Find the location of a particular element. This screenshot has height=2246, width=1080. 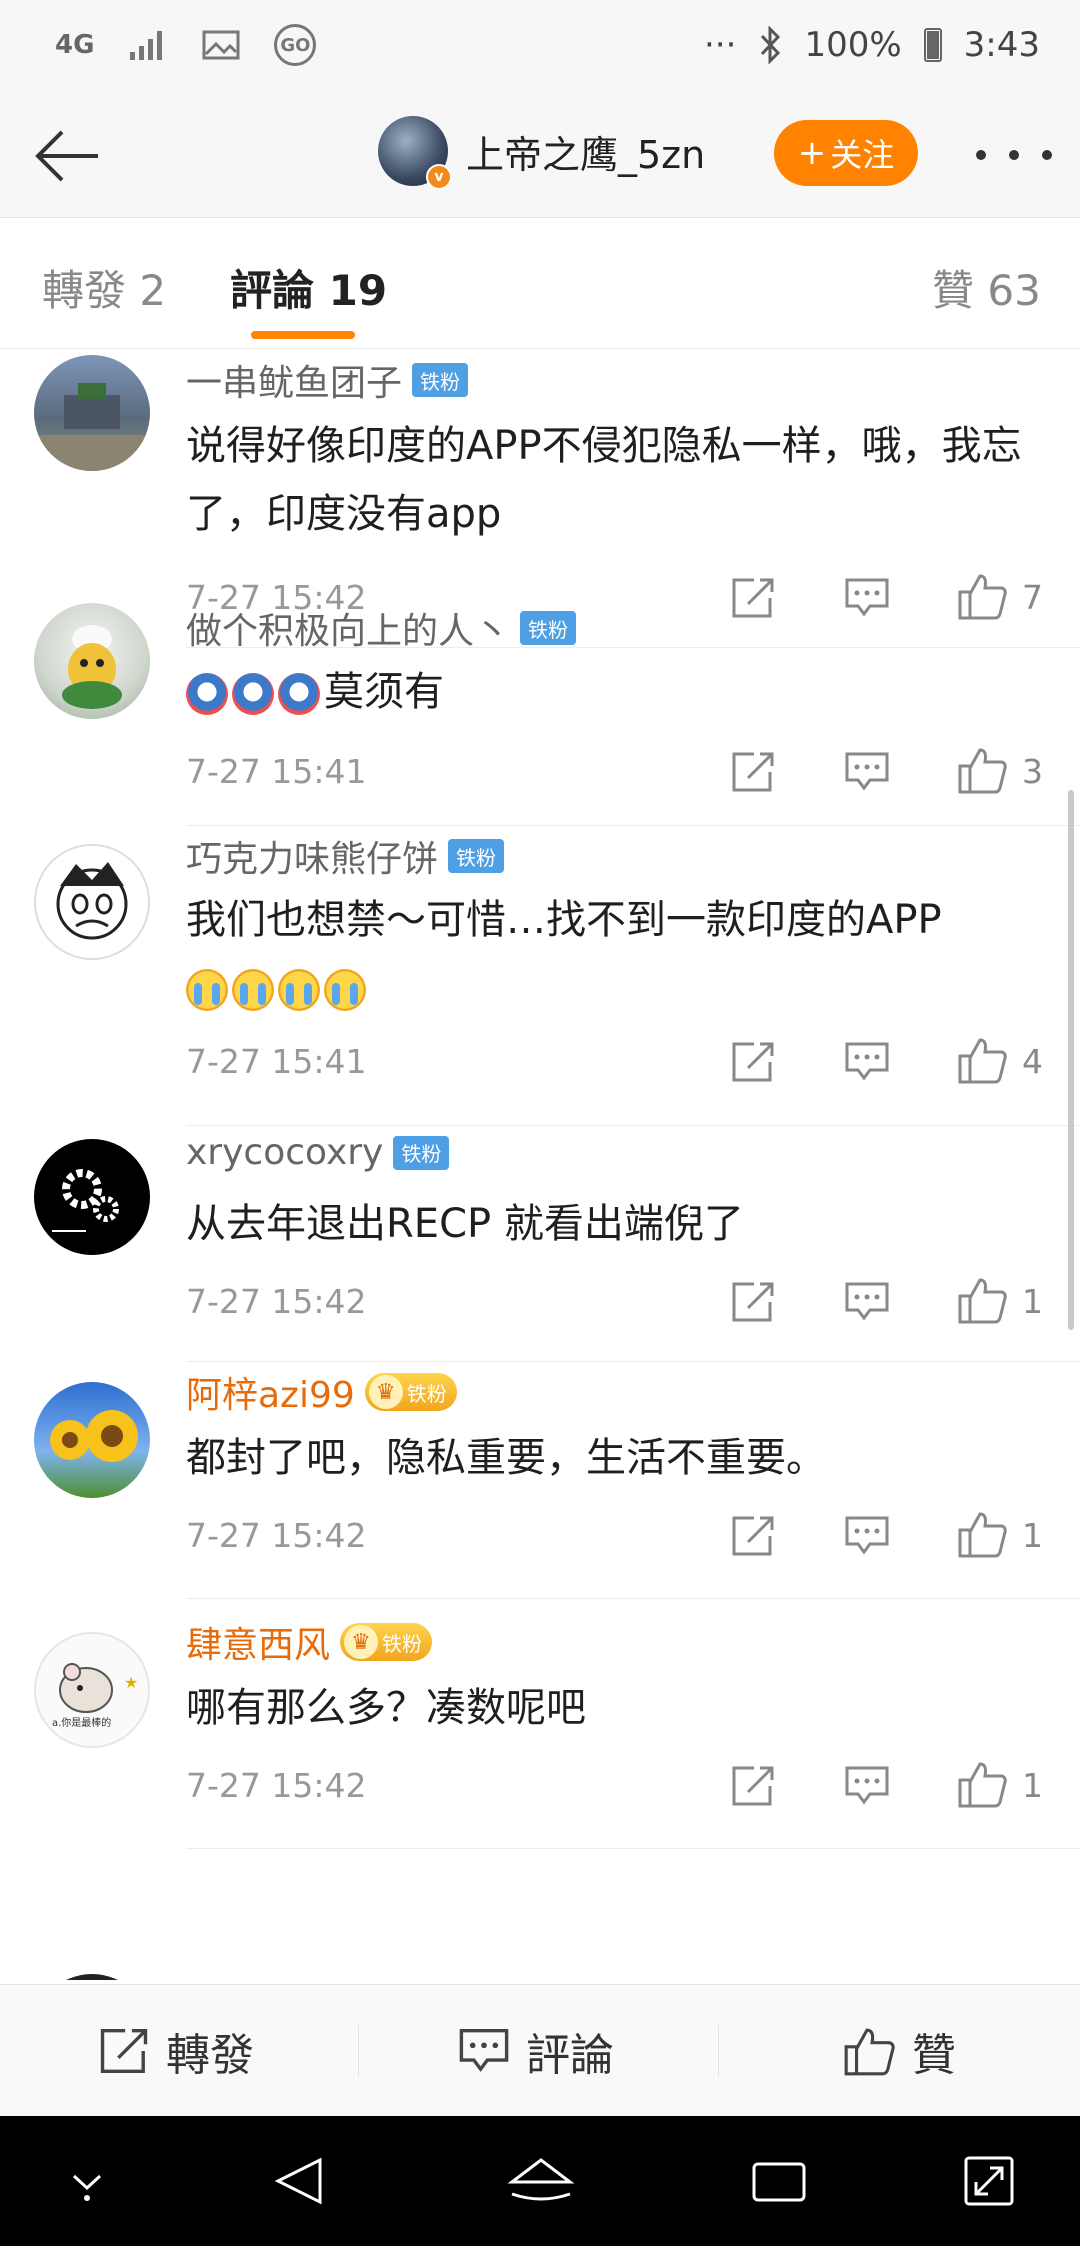

comment-actions: 7 is located at coordinates (890, 600).